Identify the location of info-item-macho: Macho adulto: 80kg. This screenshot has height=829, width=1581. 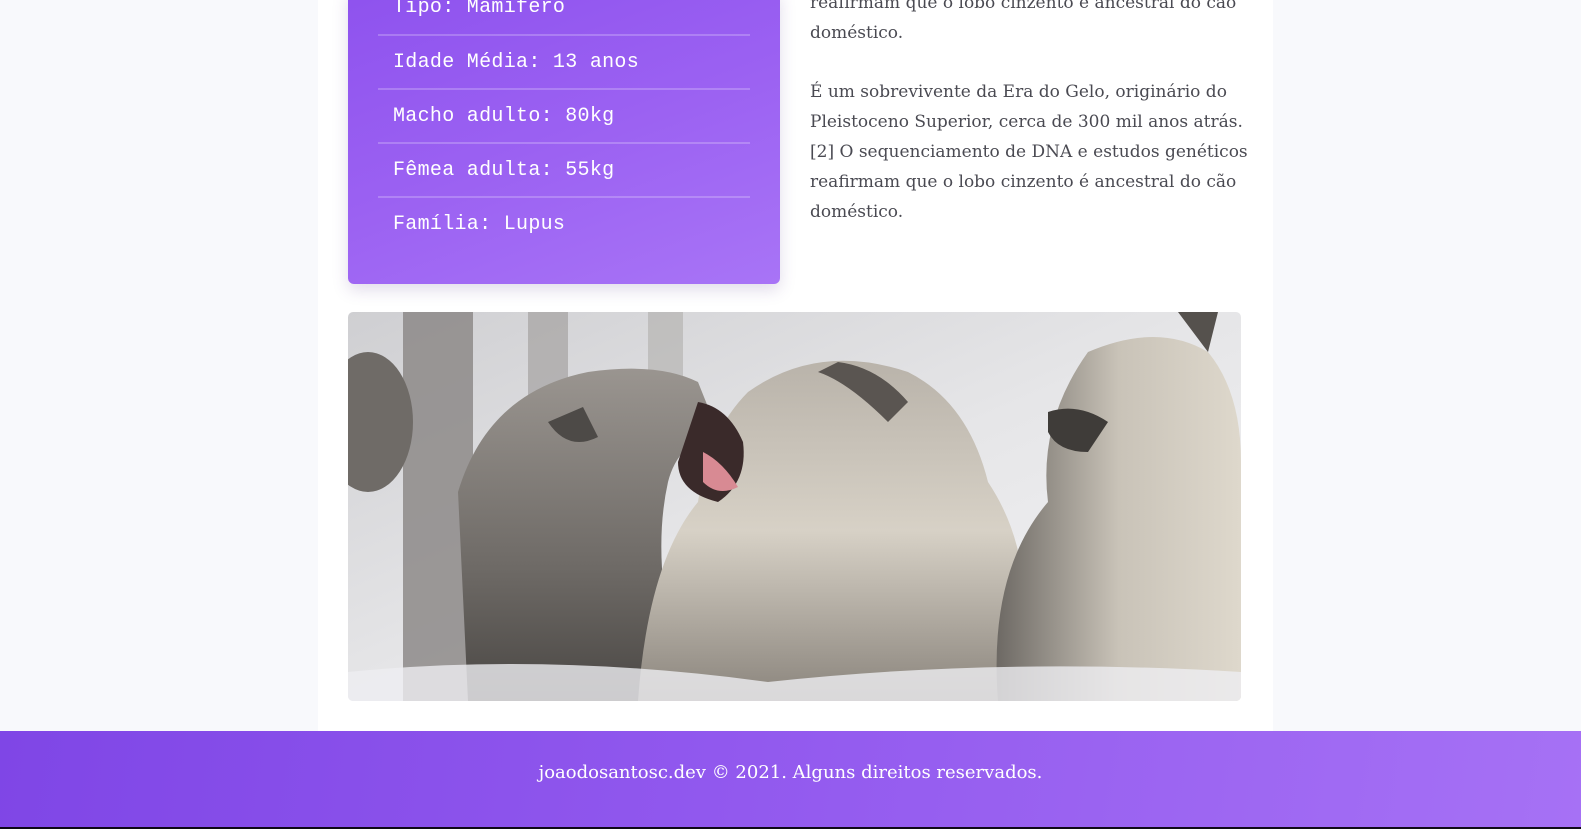
(564, 117).